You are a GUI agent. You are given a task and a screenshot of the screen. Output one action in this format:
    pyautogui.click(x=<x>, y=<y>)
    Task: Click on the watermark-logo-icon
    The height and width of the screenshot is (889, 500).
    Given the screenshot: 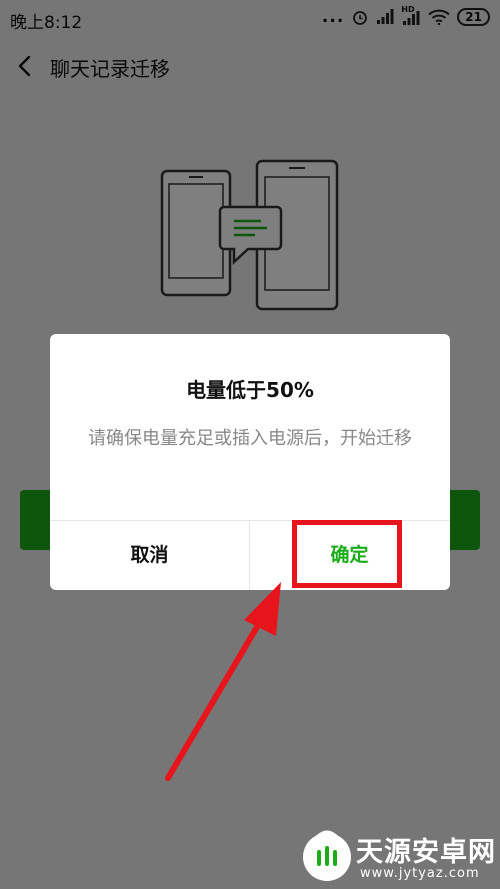 What is the action you would take?
    pyautogui.click(x=327, y=855)
    